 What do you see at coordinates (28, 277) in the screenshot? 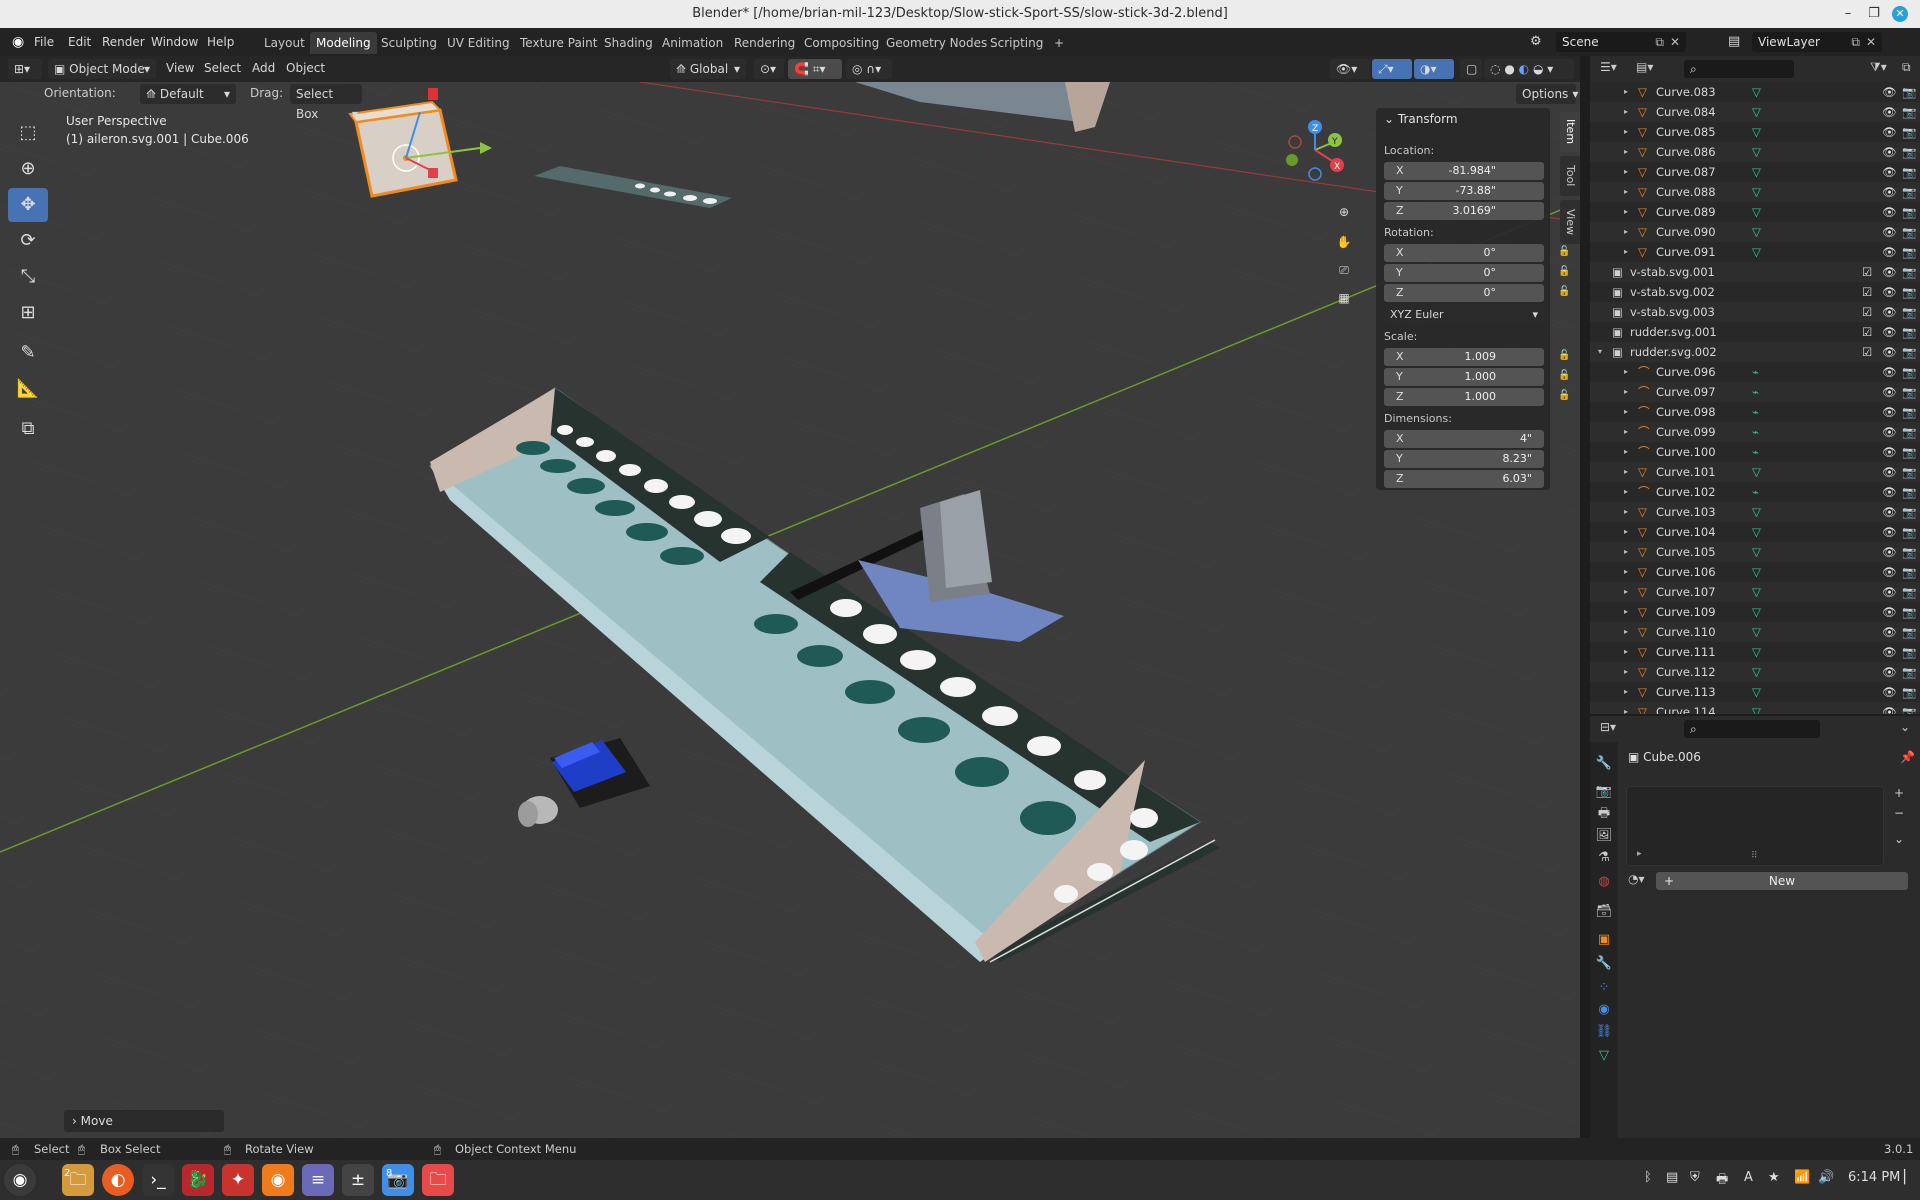
I see `scale-tool-icon: ⤡` at bounding box center [28, 277].